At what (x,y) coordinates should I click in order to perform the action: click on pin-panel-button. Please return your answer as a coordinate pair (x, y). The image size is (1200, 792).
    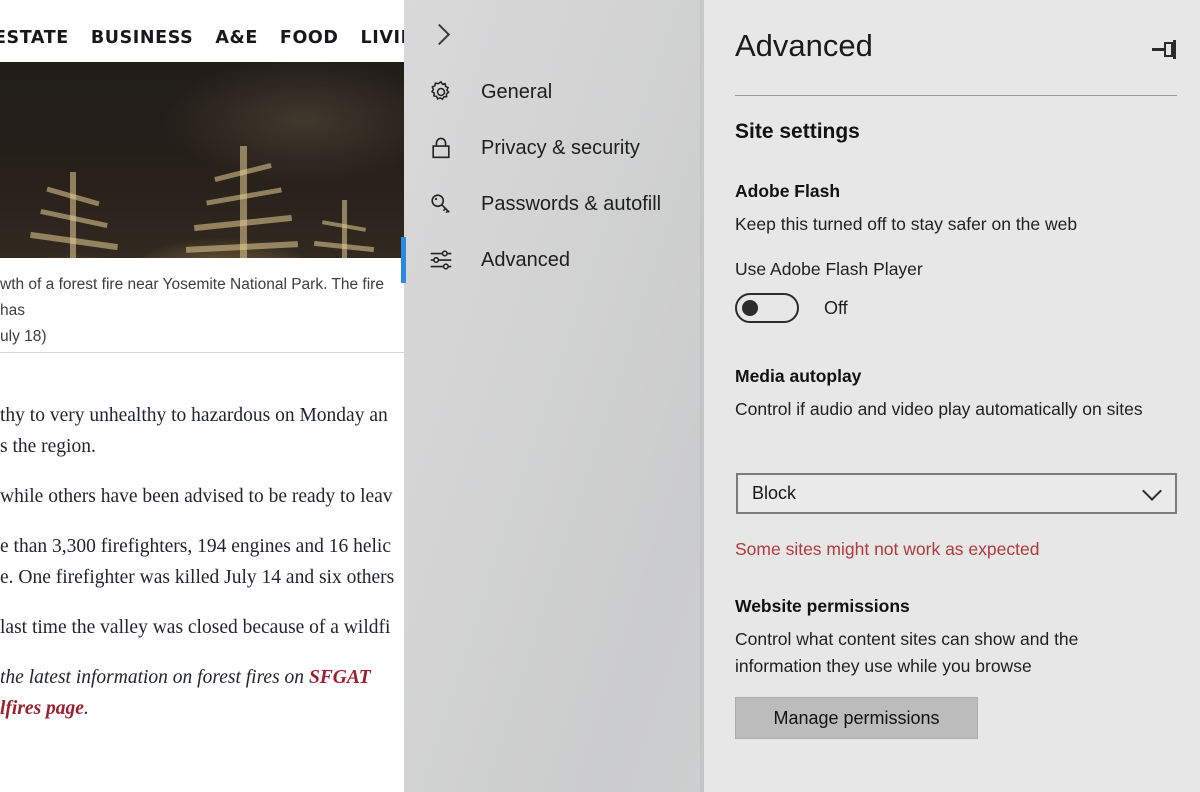
    Looking at the image, I should click on (1166, 50).